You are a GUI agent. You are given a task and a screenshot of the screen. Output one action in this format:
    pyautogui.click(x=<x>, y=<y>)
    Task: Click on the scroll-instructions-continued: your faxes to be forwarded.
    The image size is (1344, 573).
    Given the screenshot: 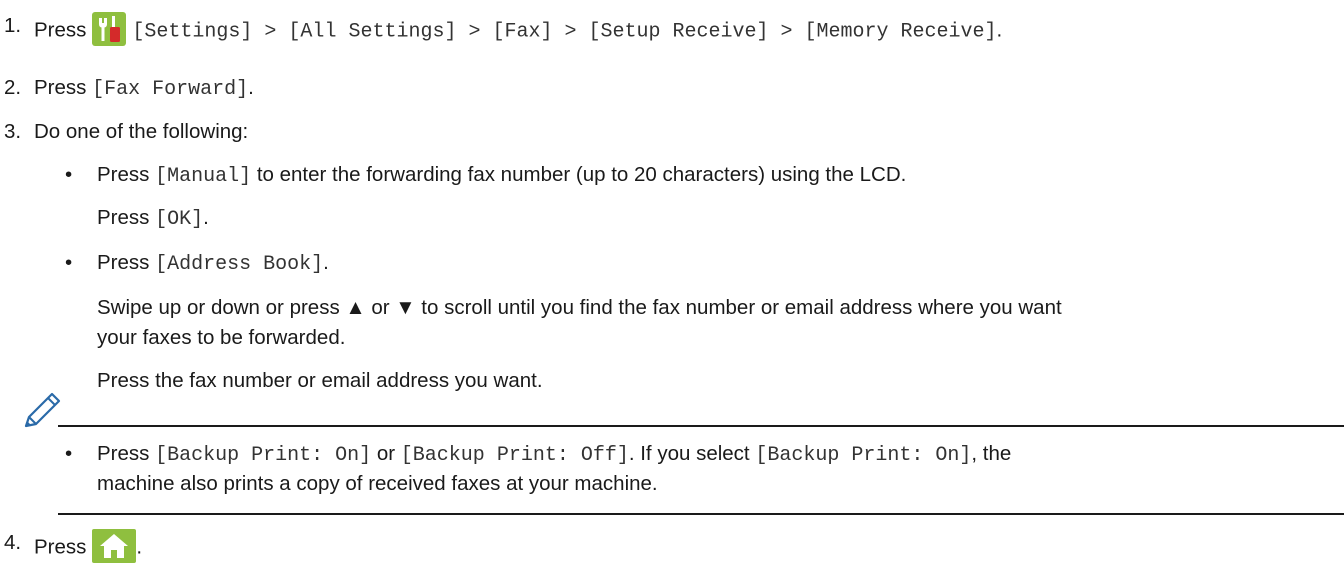 What is the action you would take?
    pyautogui.click(x=221, y=337)
    